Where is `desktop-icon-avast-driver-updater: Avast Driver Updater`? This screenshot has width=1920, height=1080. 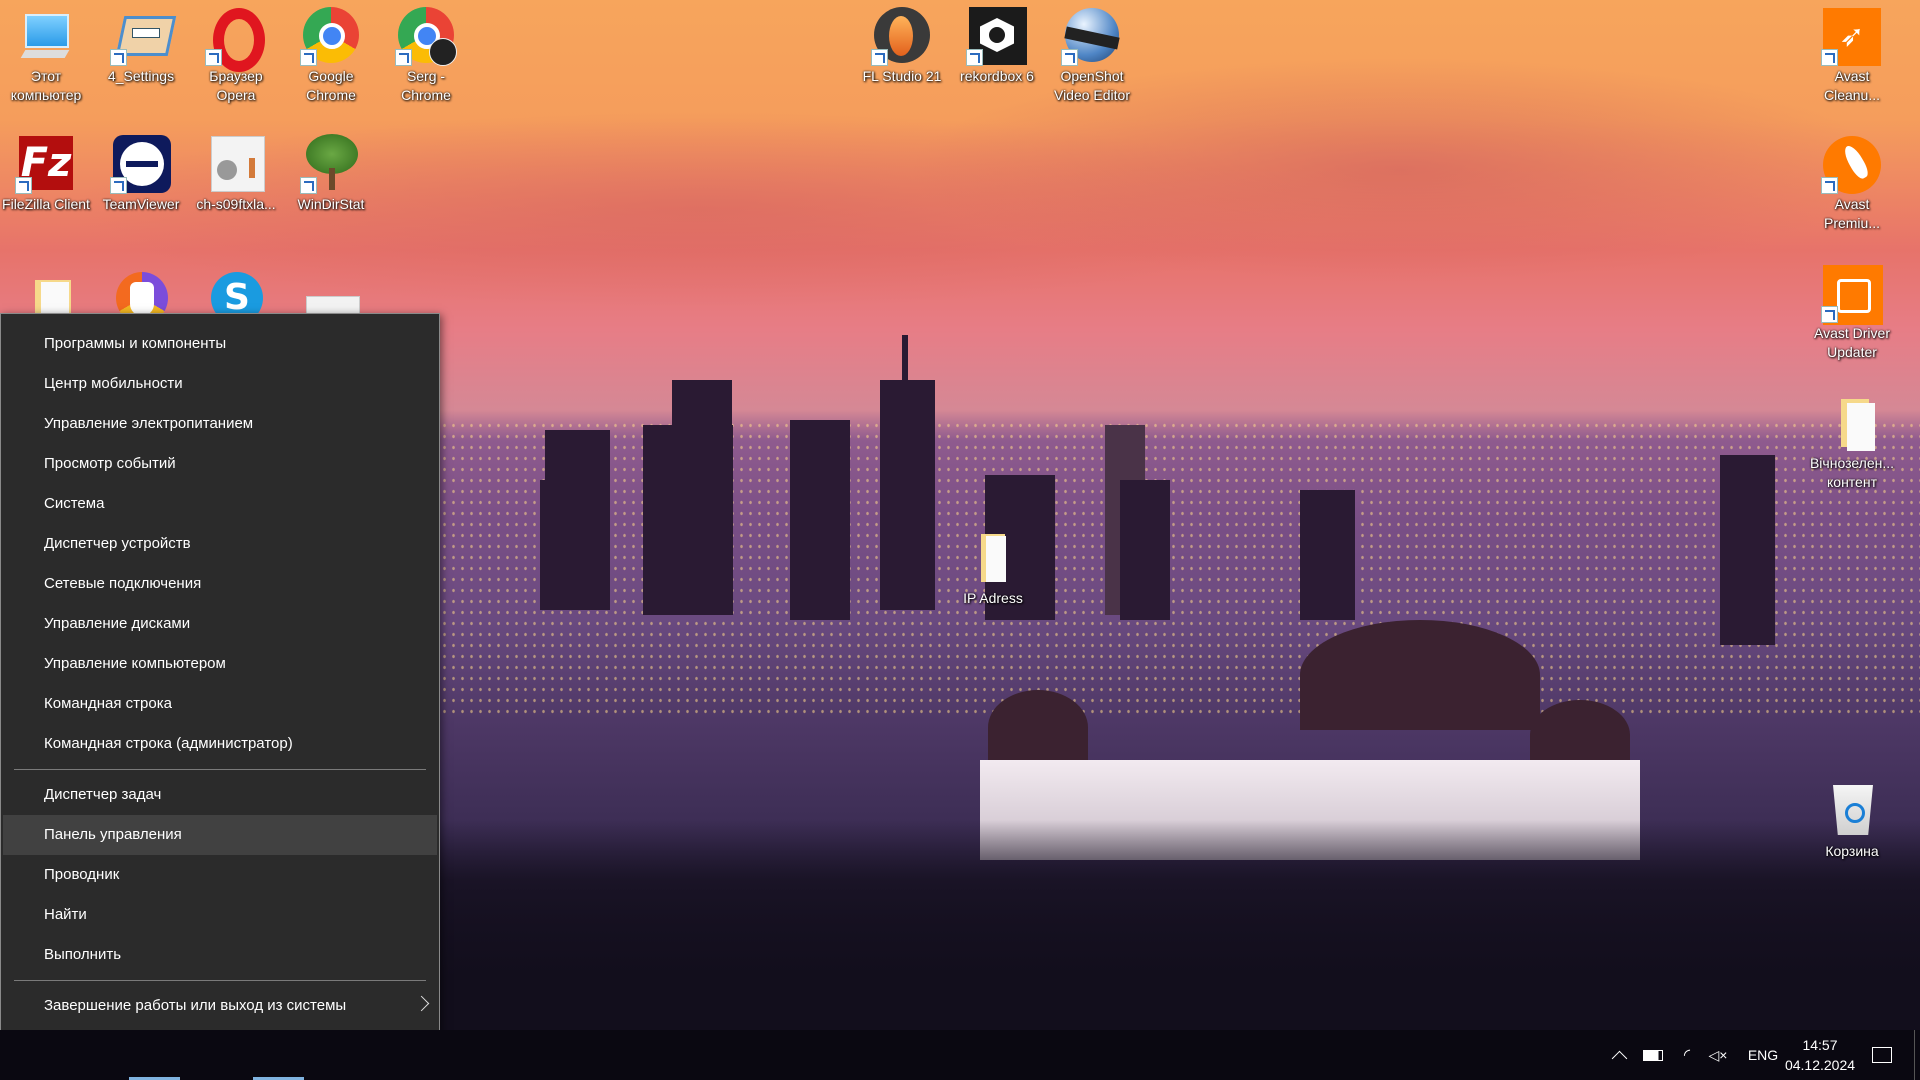 desktop-icon-avast-driver-updater: Avast Driver Updater is located at coordinates (1852, 309).